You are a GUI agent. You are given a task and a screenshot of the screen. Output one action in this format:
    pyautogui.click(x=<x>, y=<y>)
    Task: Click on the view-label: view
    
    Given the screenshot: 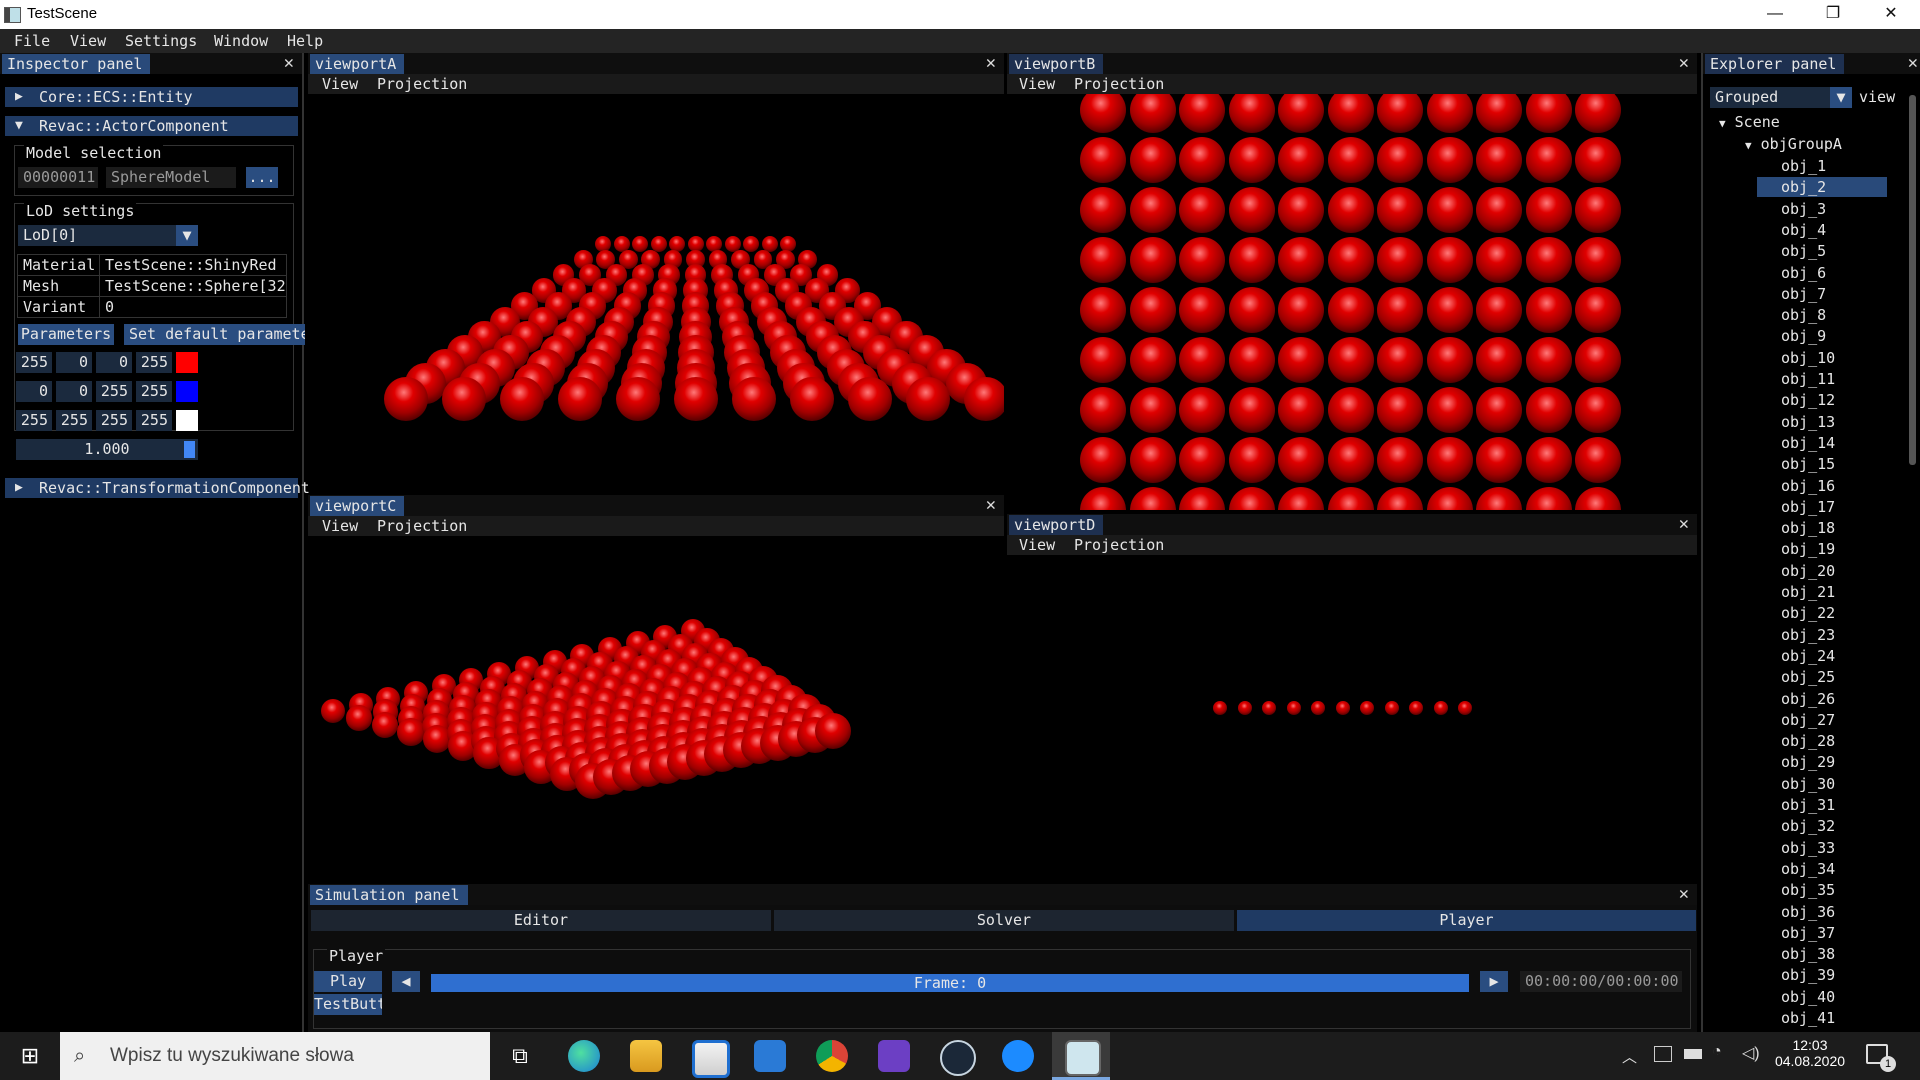 What is the action you would take?
    pyautogui.click(x=1877, y=97)
    